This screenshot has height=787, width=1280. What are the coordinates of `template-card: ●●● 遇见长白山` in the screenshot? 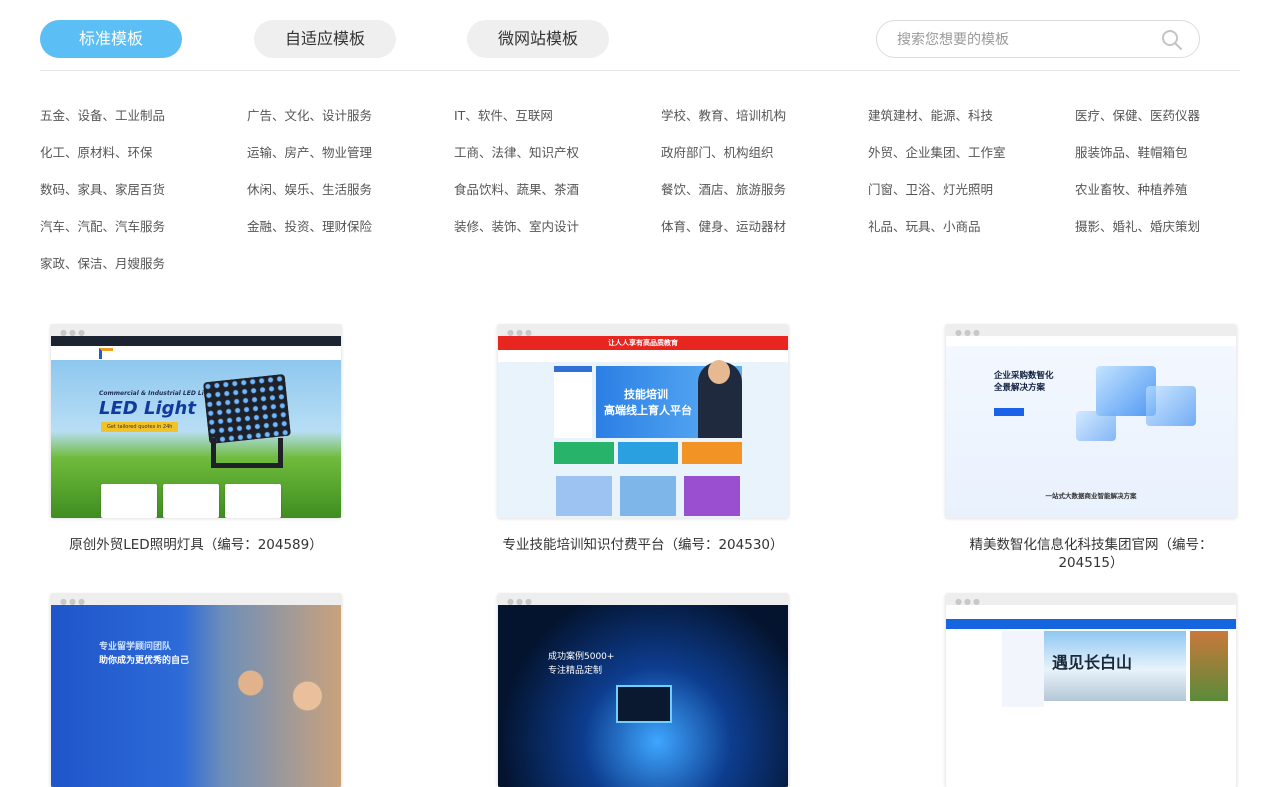 It's located at (1091, 690).